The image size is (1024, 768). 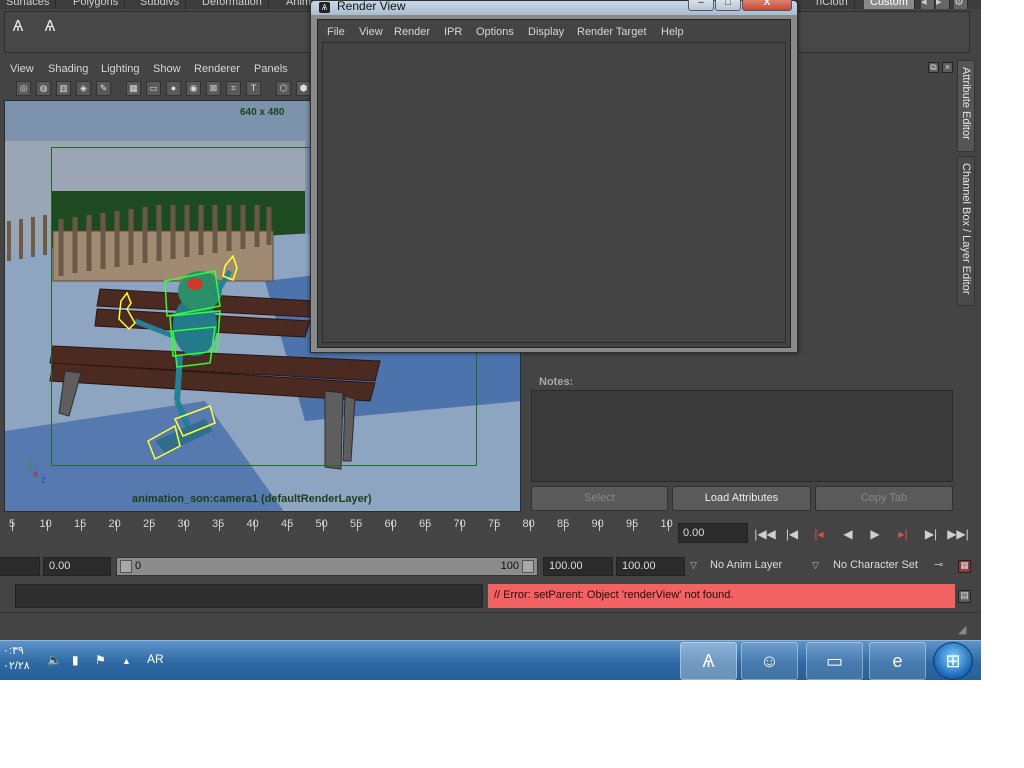 I want to click on step-forward-key-icon: ▶|, so click(x=931, y=534).